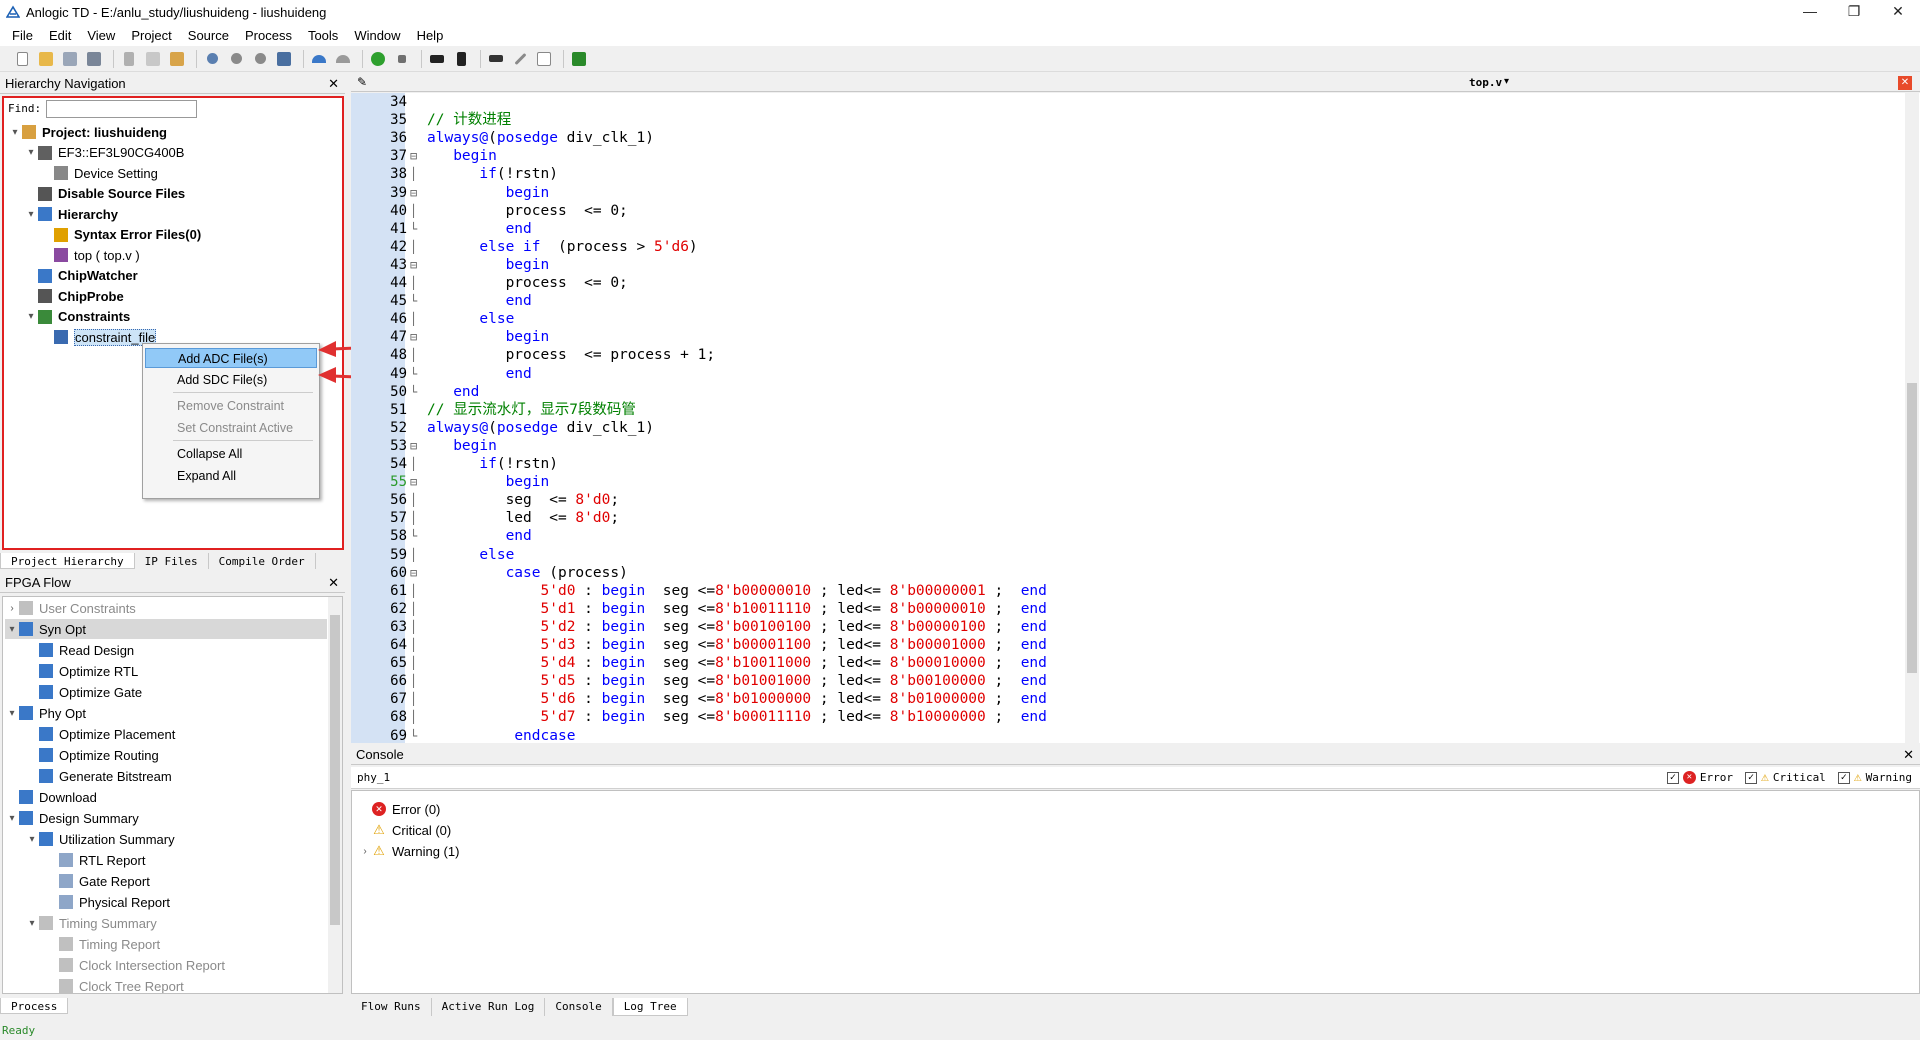 This screenshot has width=1920, height=1040. Describe the element at coordinates (51, 797) in the screenshot. I see `flow-node: Download` at that location.